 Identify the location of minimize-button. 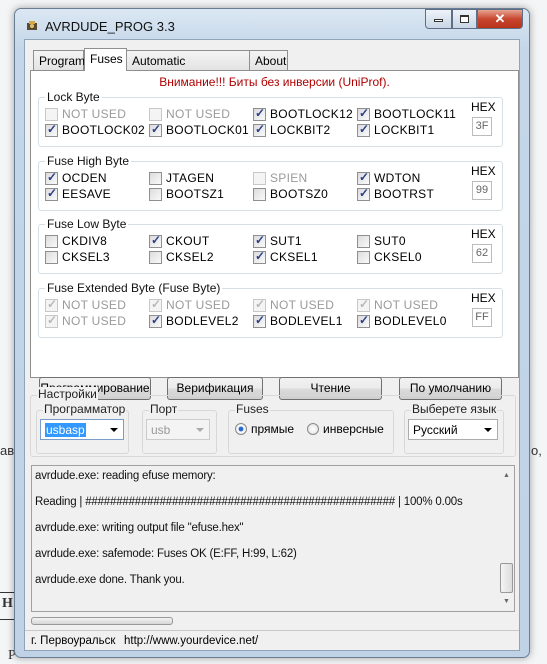
(438, 19).